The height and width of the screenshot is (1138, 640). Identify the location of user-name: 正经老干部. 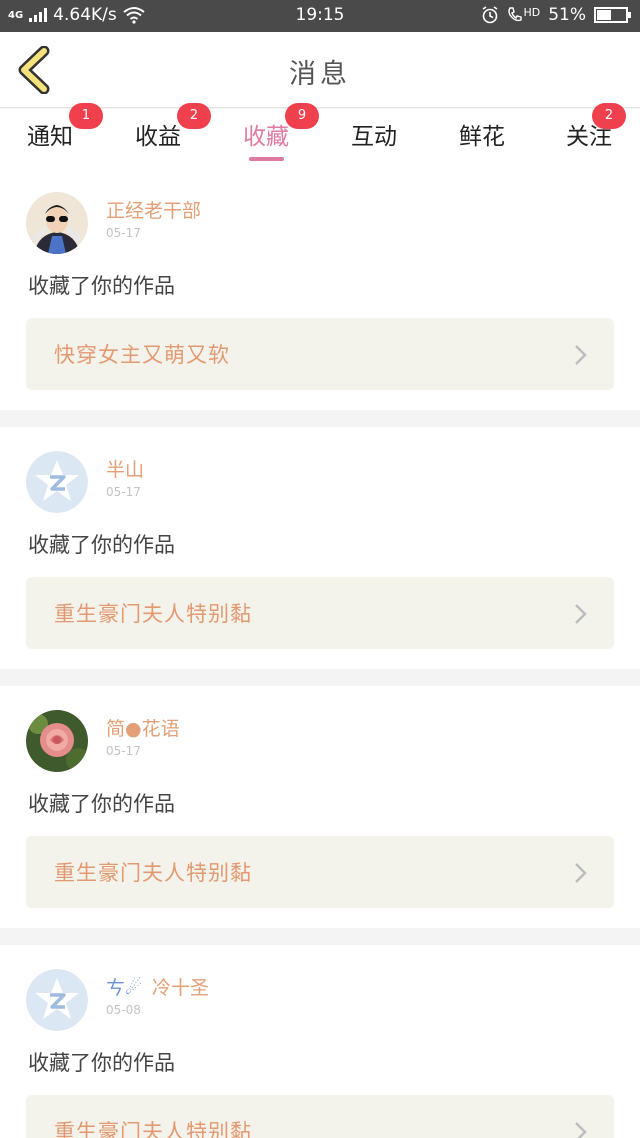
(153, 209).